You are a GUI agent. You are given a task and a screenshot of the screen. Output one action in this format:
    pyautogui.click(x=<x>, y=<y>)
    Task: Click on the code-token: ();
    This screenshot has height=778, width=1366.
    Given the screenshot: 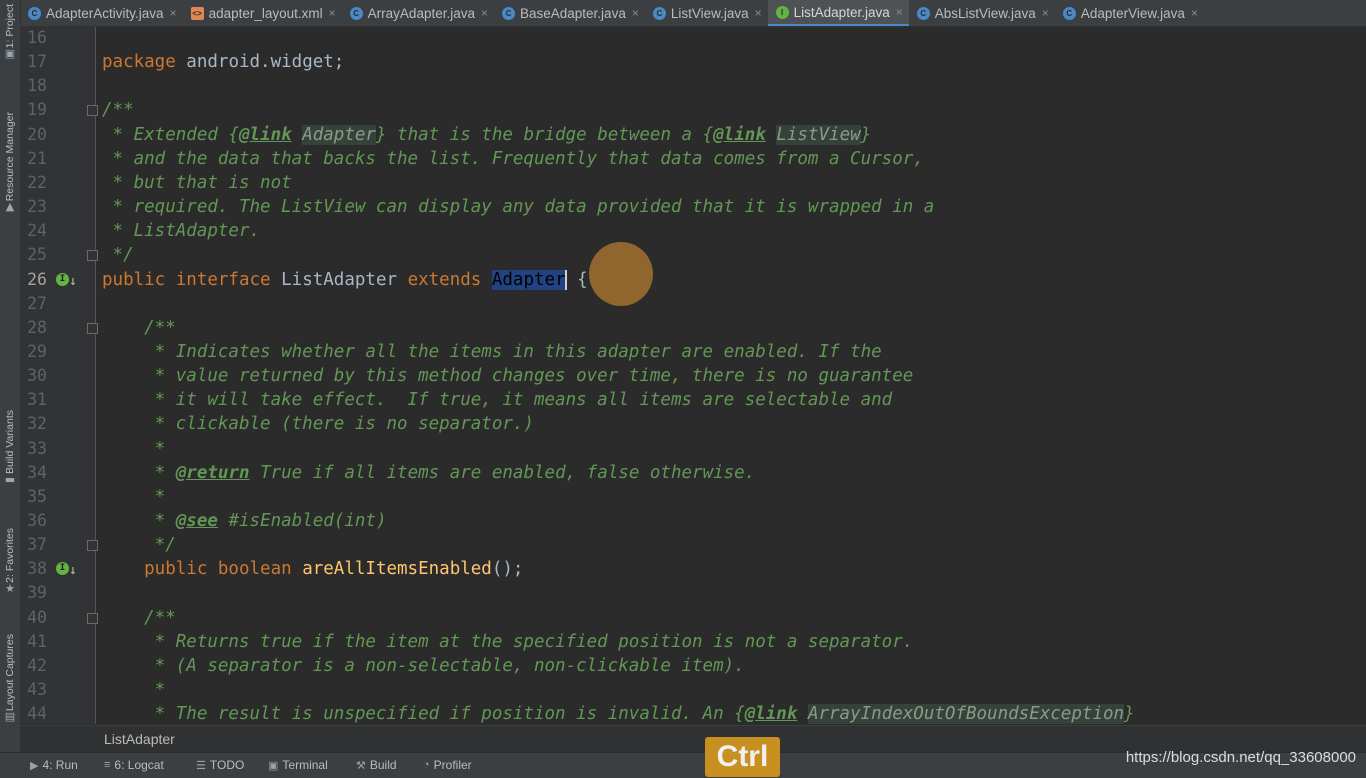 What is the action you would take?
    pyautogui.click(x=507, y=569)
    